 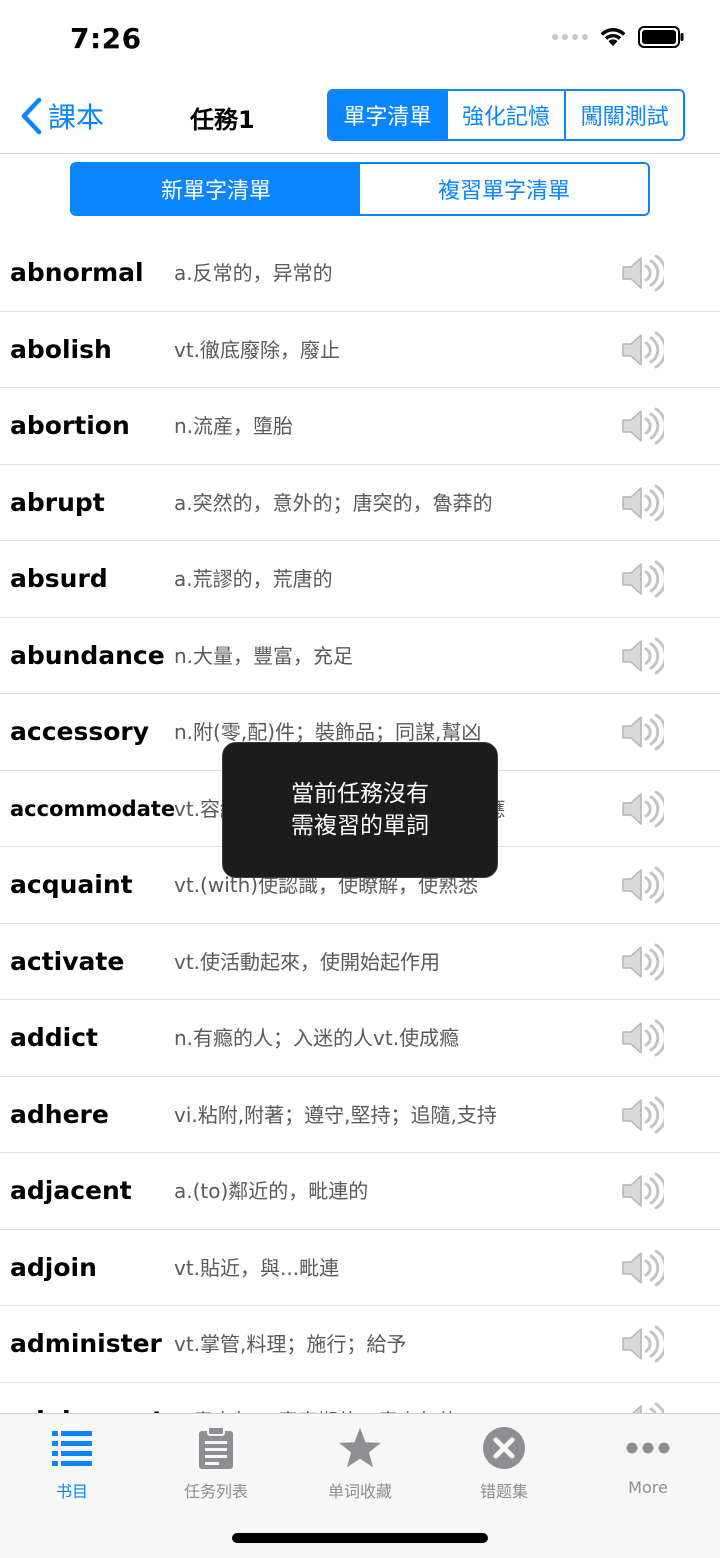 What do you see at coordinates (257, 1267) in the screenshot?
I see `word-meaning: vt.貼近，與...毗連` at bounding box center [257, 1267].